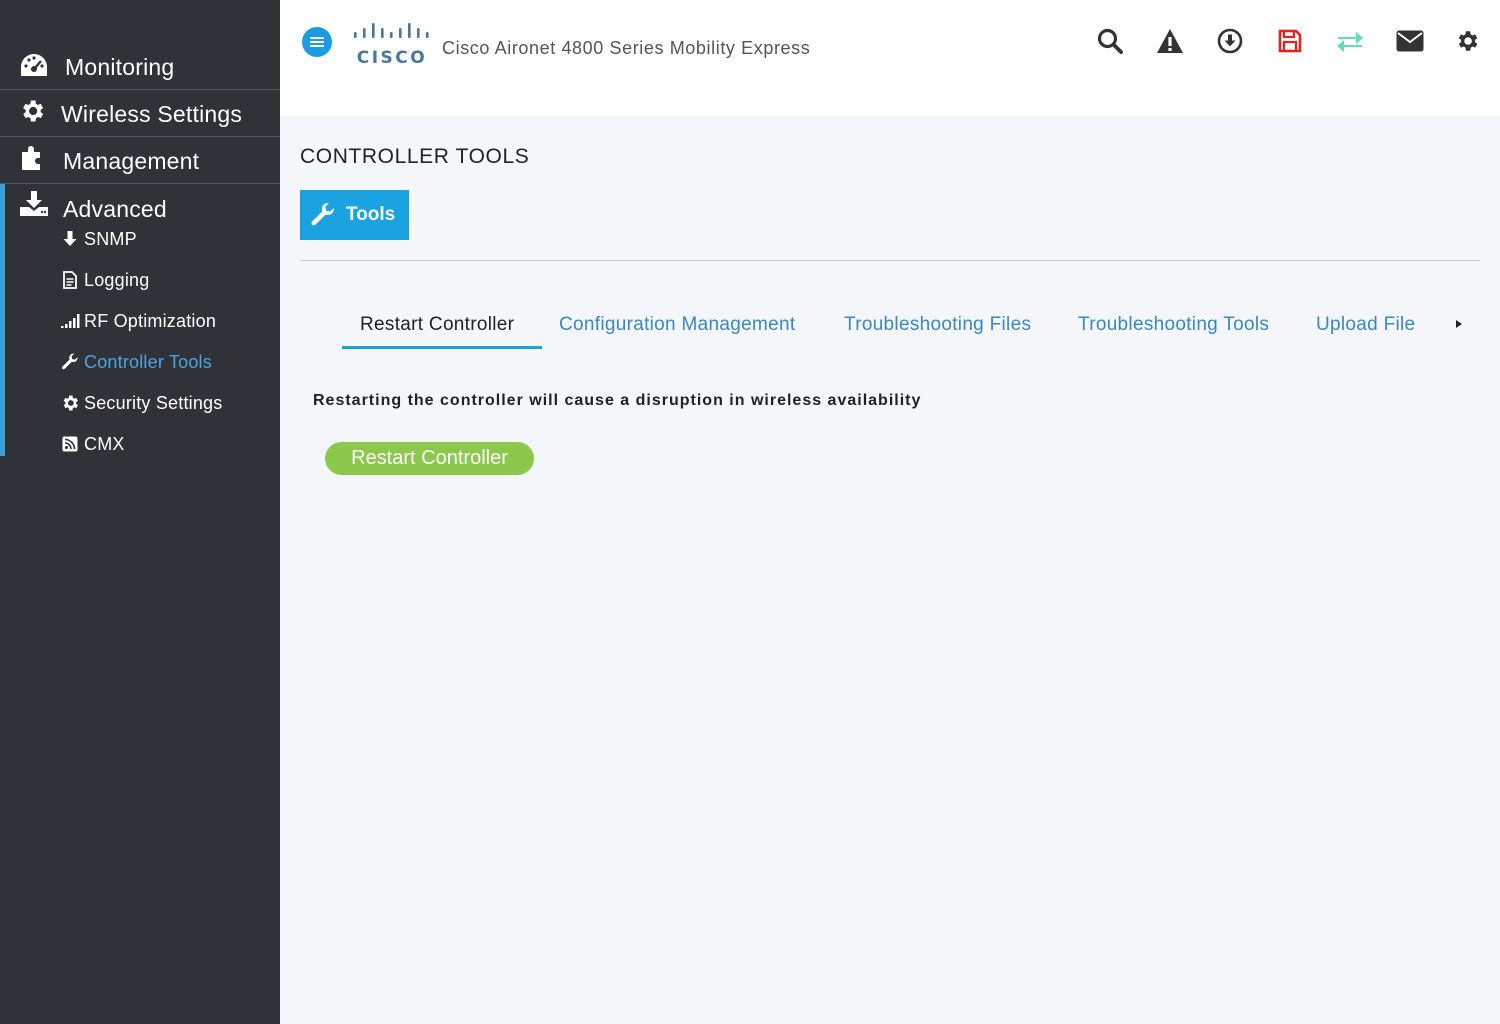  I want to click on sidebar-subitem-label: RF Optimization, so click(150, 320).